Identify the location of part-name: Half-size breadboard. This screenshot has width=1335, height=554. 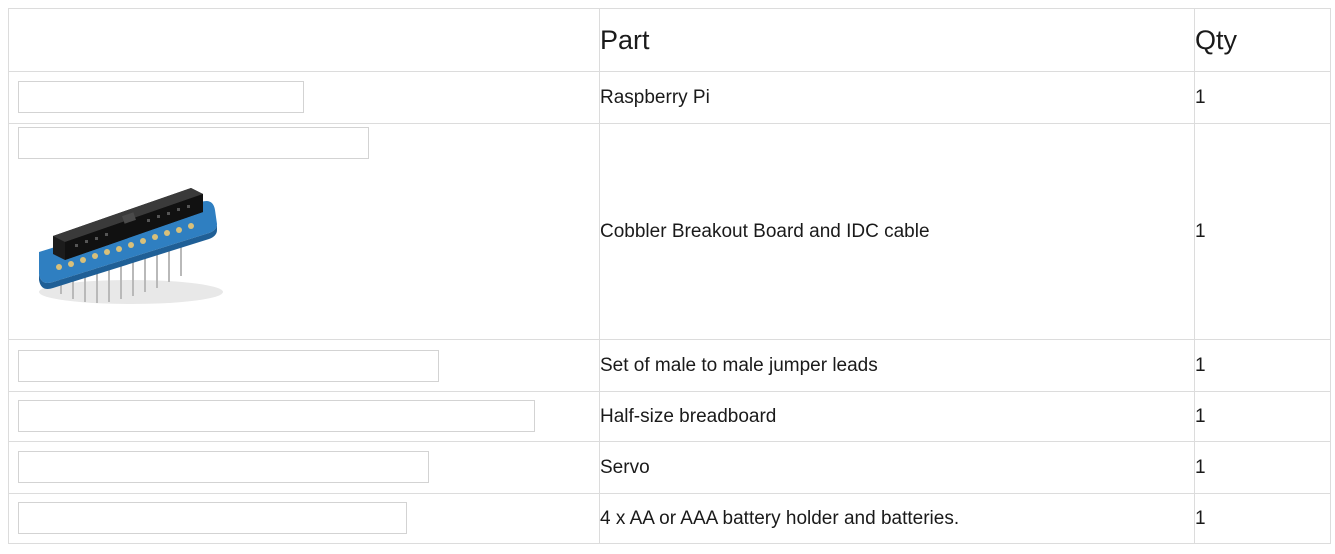
(897, 416).